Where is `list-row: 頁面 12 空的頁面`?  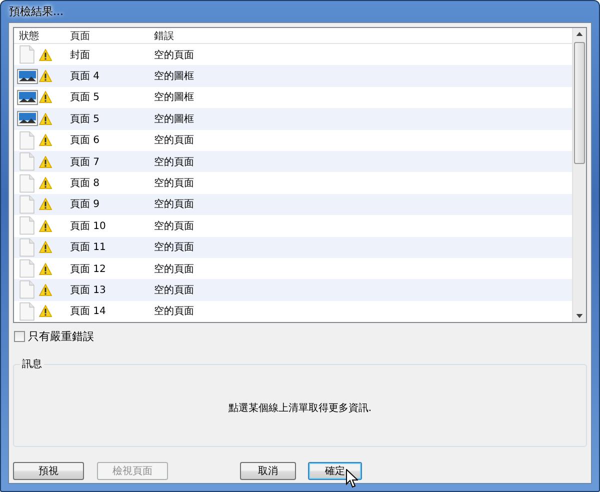
list-row: 頁面 12 空的頁面 is located at coordinates (293, 269).